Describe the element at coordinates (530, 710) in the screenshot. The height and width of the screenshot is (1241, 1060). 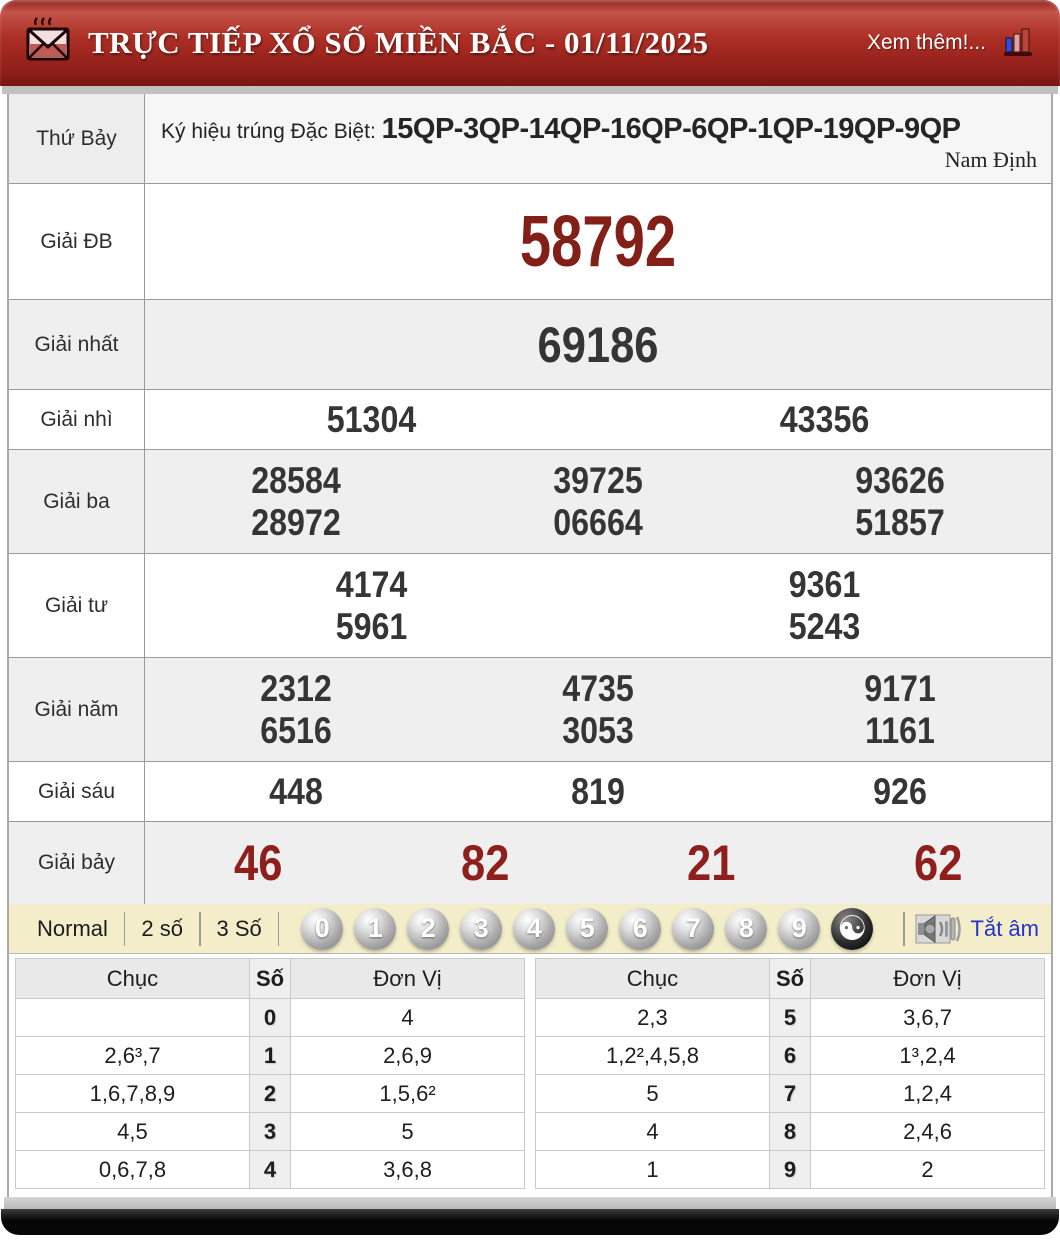
I see `prize-row-fifth: Giải năm 2312 4735 9171 6516 3053 1161` at that location.